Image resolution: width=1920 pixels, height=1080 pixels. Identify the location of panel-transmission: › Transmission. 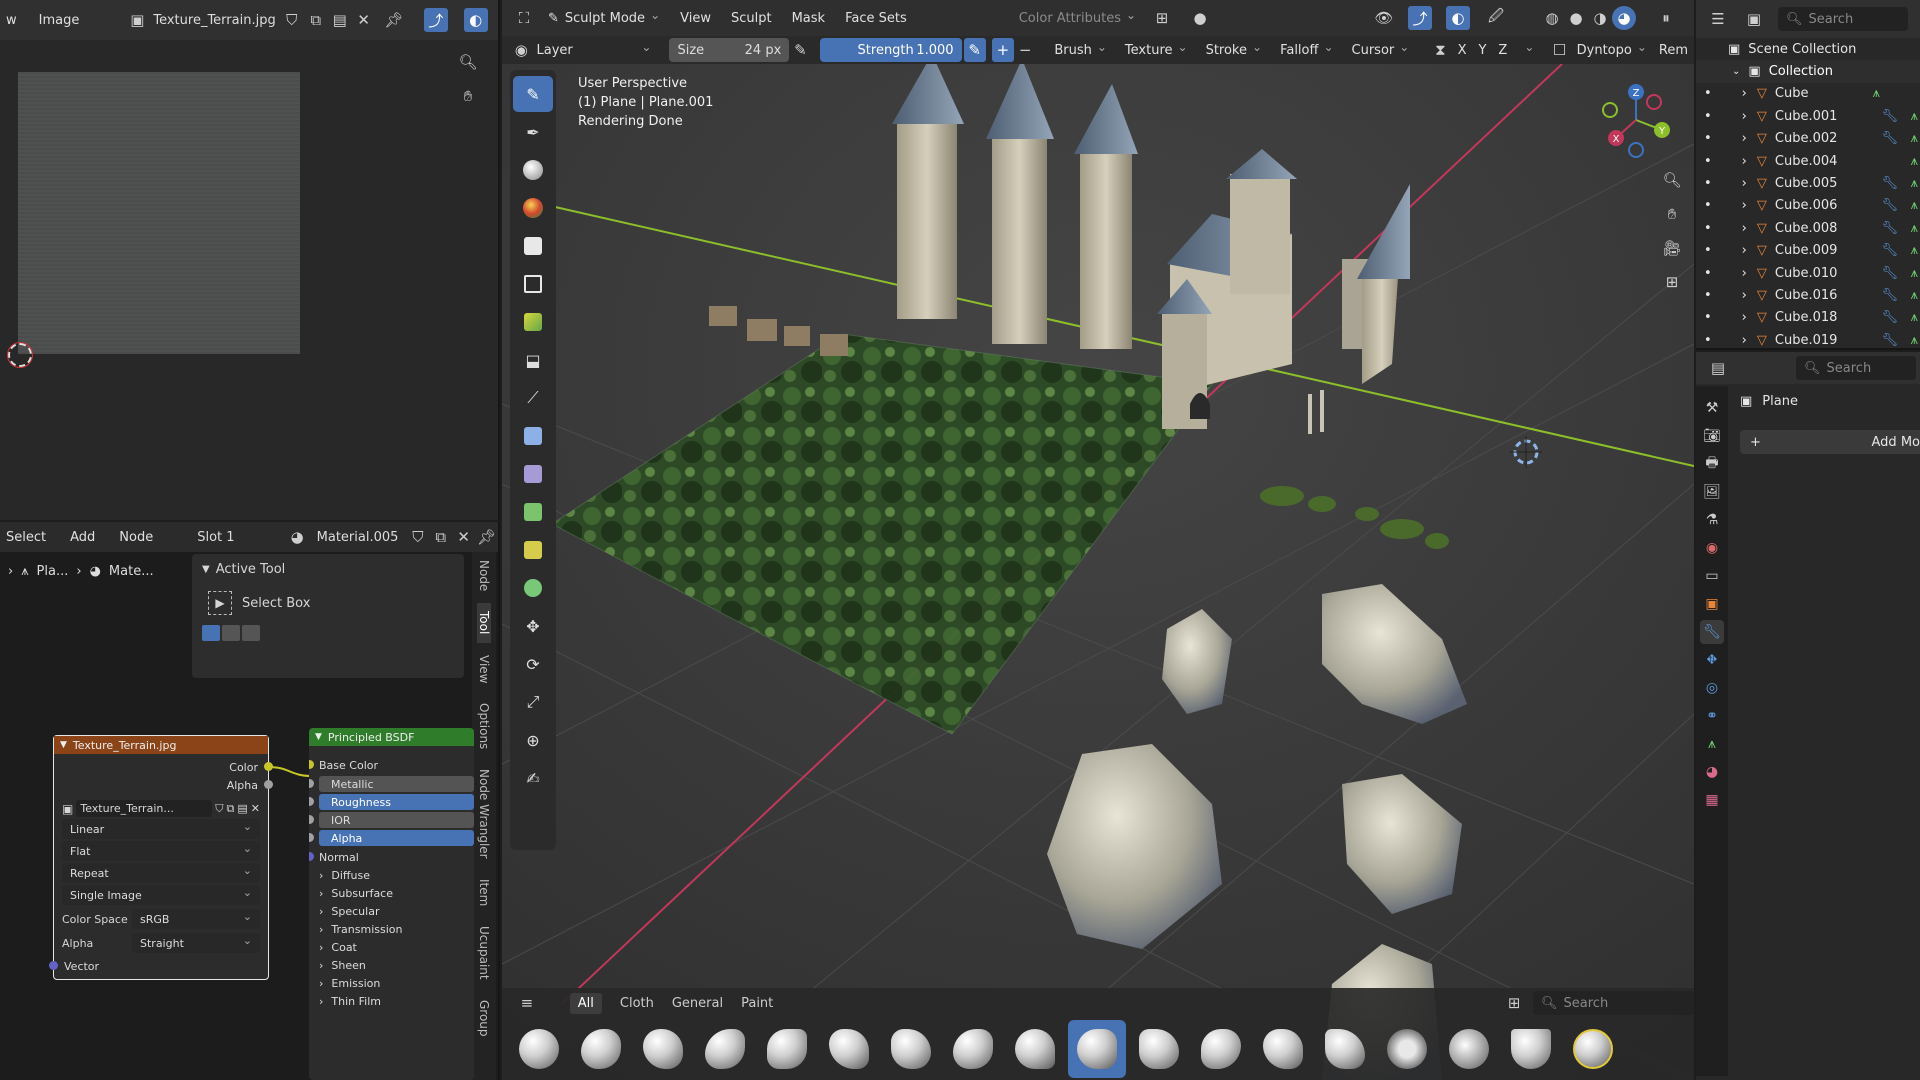
(391, 929).